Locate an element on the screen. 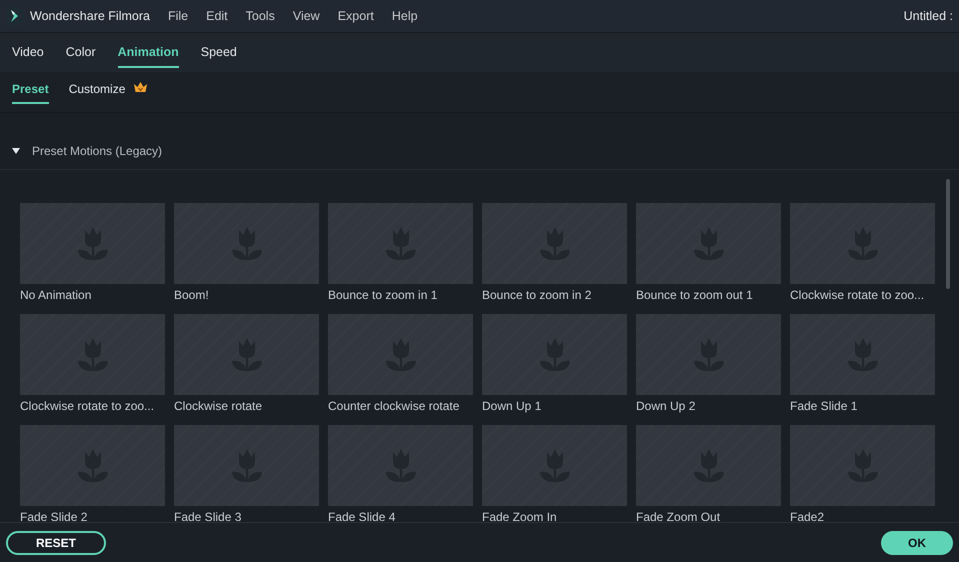  preset-label: Down Up 1 is located at coordinates (512, 406).